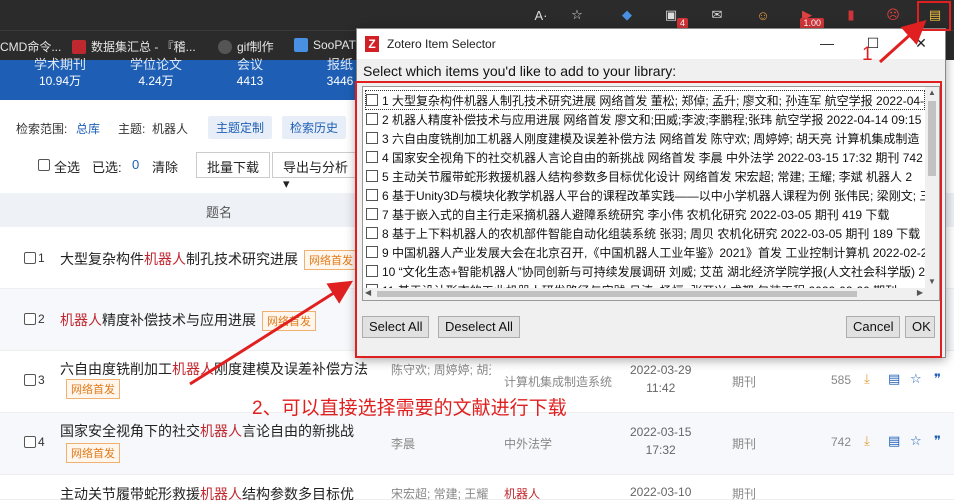  What do you see at coordinates (763, 15) in the screenshot?
I see `monkey-extension-icon: ☺` at bounding box center [763, 15].